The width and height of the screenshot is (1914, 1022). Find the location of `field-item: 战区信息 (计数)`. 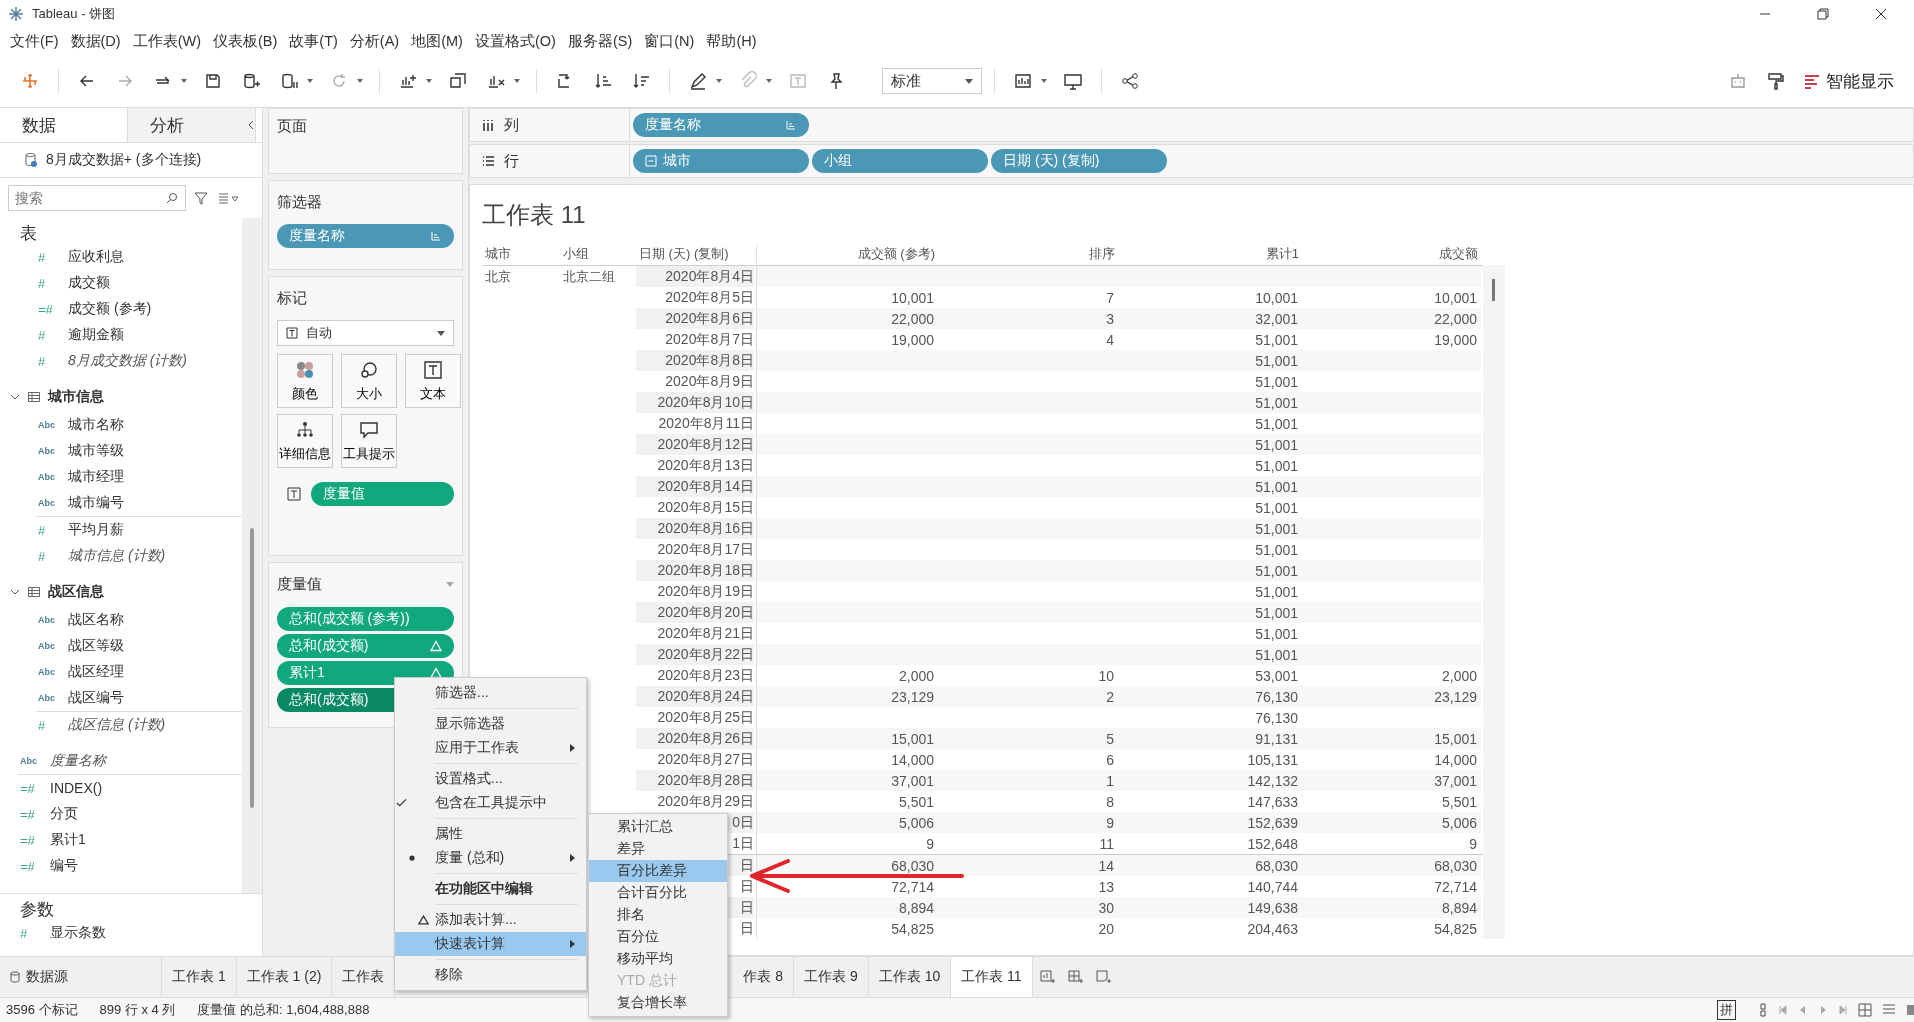

field-item: 战区信息 (计数) is located at coordinates (117, 725).